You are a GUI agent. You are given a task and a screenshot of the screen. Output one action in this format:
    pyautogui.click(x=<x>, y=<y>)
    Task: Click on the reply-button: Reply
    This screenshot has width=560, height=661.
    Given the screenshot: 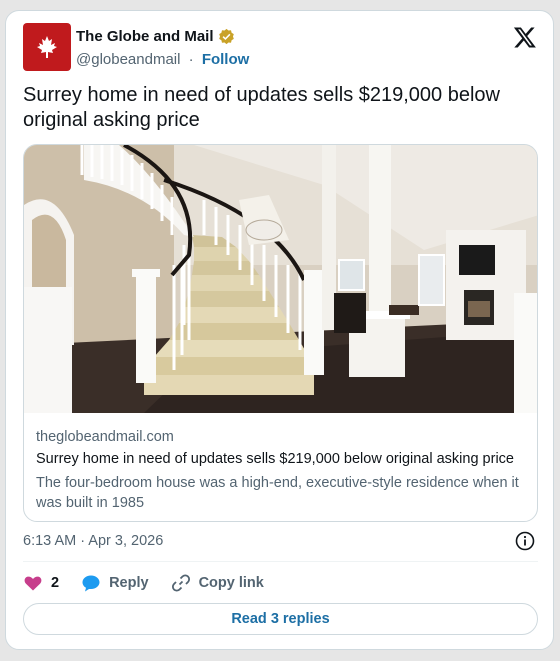 What is the action you would take?
    pyautogui.click(x=115, y=583)
    